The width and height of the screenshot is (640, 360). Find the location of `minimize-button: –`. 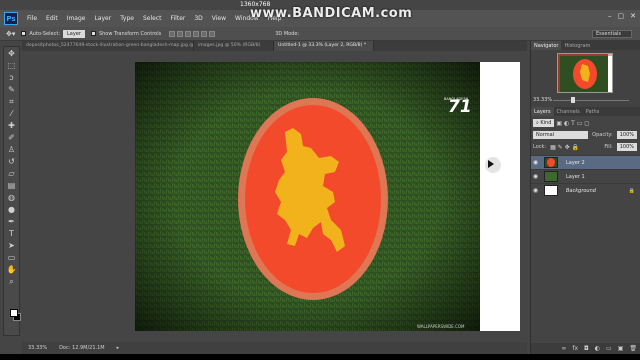

minimize-button: – is located at coordinates (610, 16).